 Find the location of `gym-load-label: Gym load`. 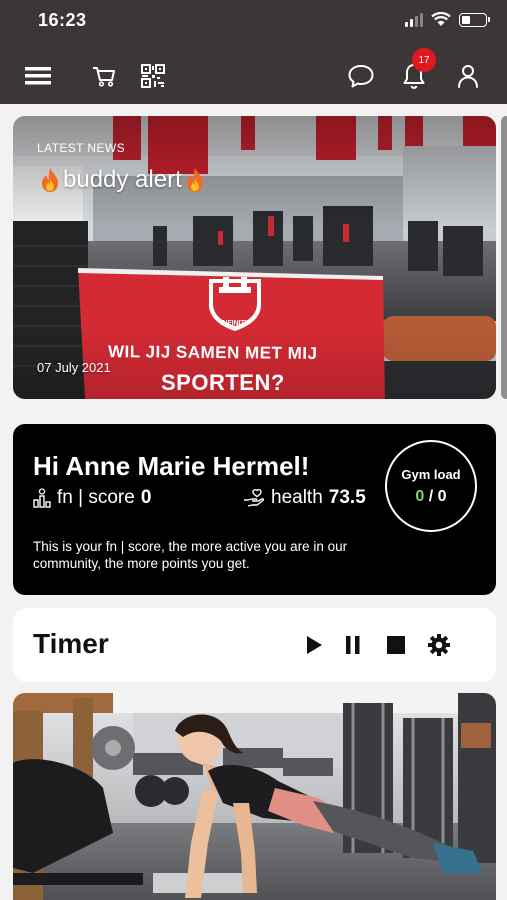

gym-load-label: Gym load is located at coordinates (431, 474).